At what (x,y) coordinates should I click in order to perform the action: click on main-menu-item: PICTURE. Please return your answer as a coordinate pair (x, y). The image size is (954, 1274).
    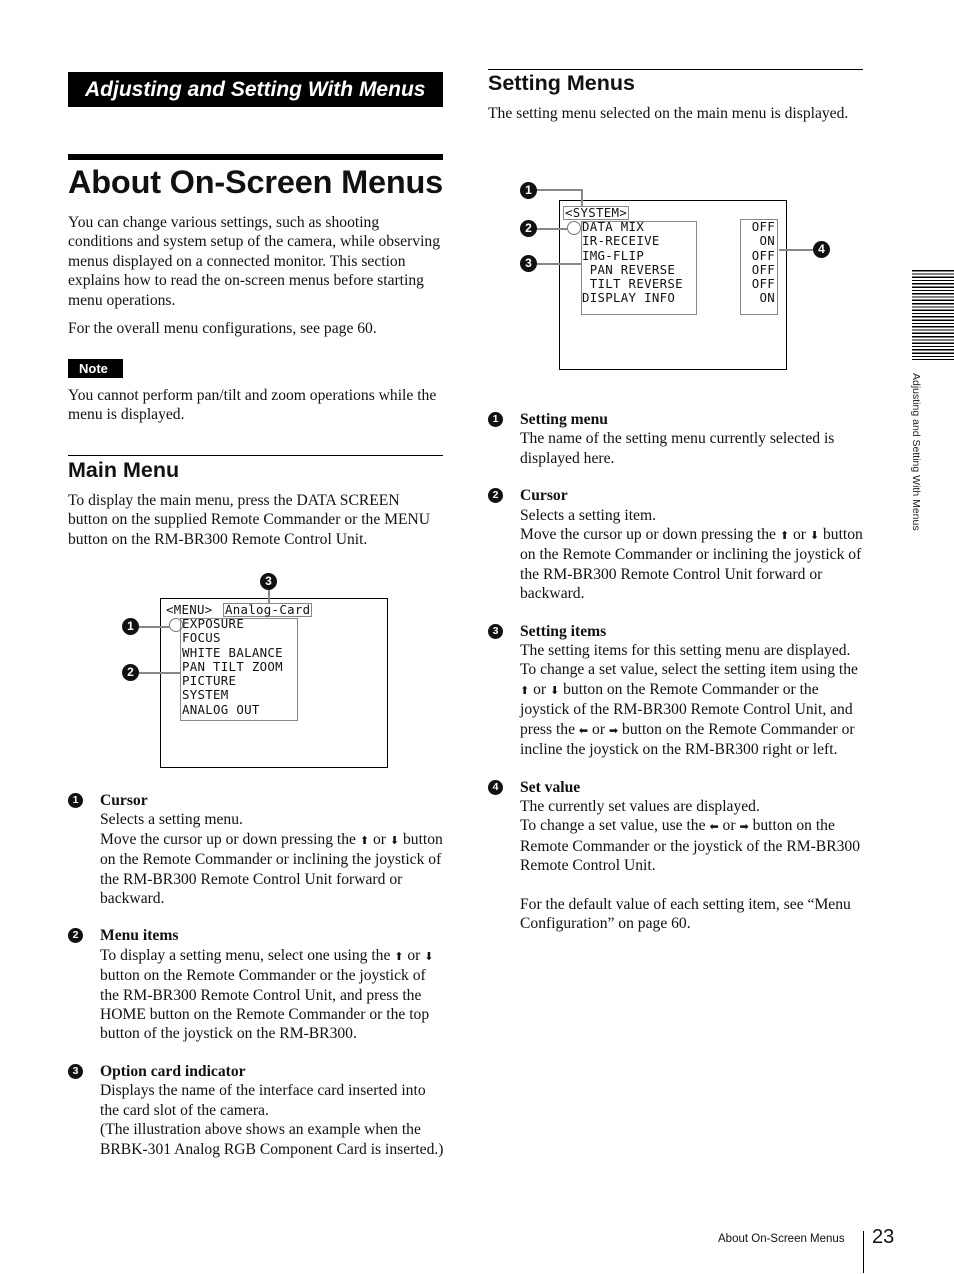
    Looking at the image, I should click on (209, 681).